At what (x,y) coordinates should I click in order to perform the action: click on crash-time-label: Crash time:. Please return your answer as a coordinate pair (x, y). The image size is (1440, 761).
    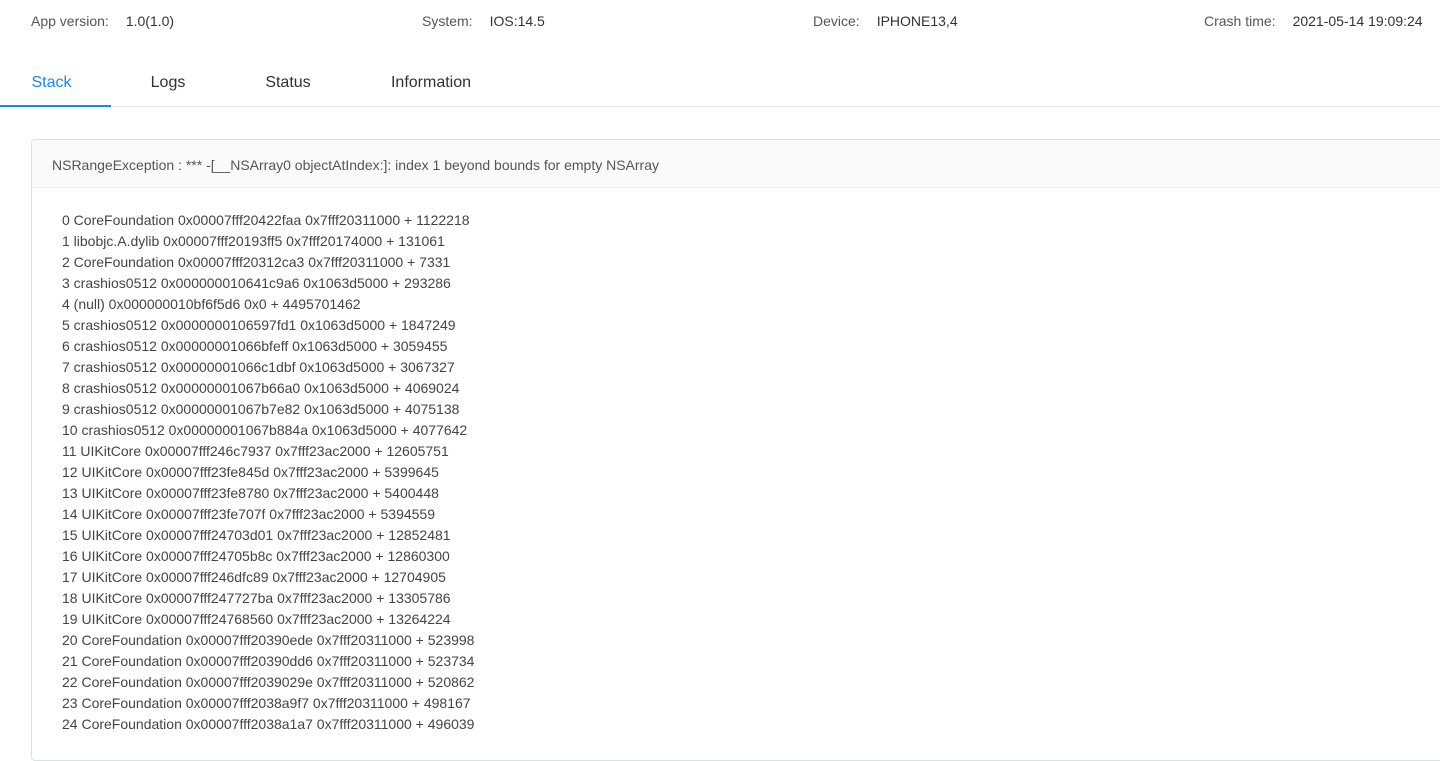
    Looking at the image, I should click on (1240, 21).